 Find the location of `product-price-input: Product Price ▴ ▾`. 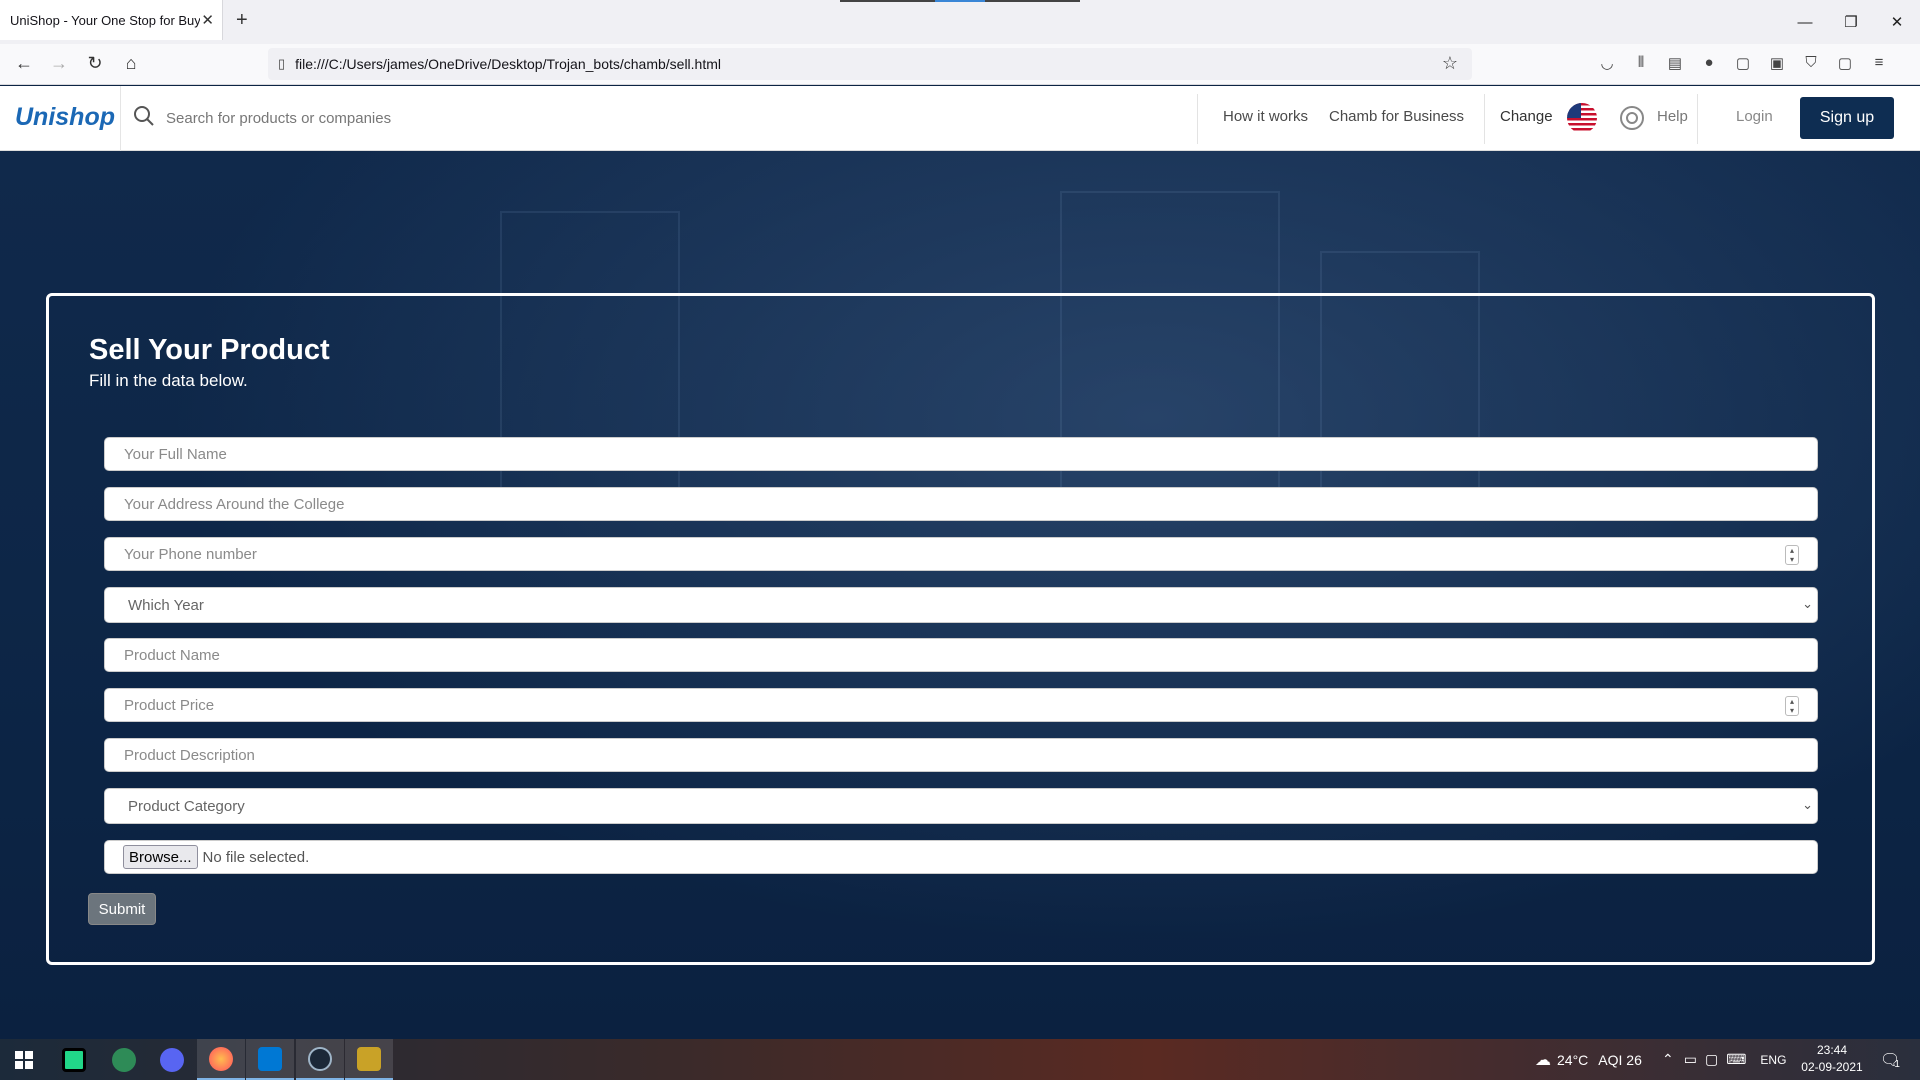

product-price-input: Product Price ▴ ▾ is located at coordinates (961, 705).